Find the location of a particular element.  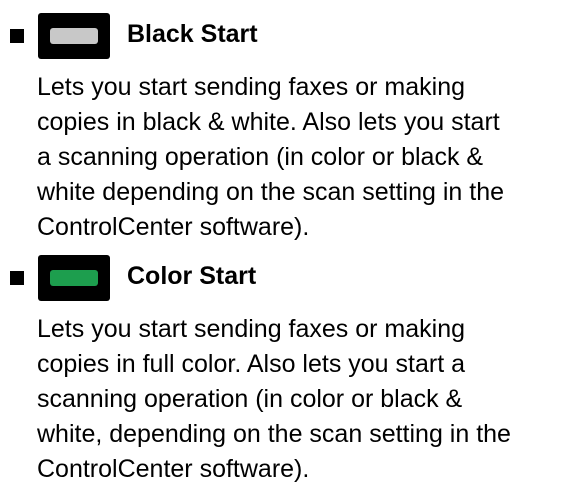

color-start-key-face is located at coordinates (74, 278).